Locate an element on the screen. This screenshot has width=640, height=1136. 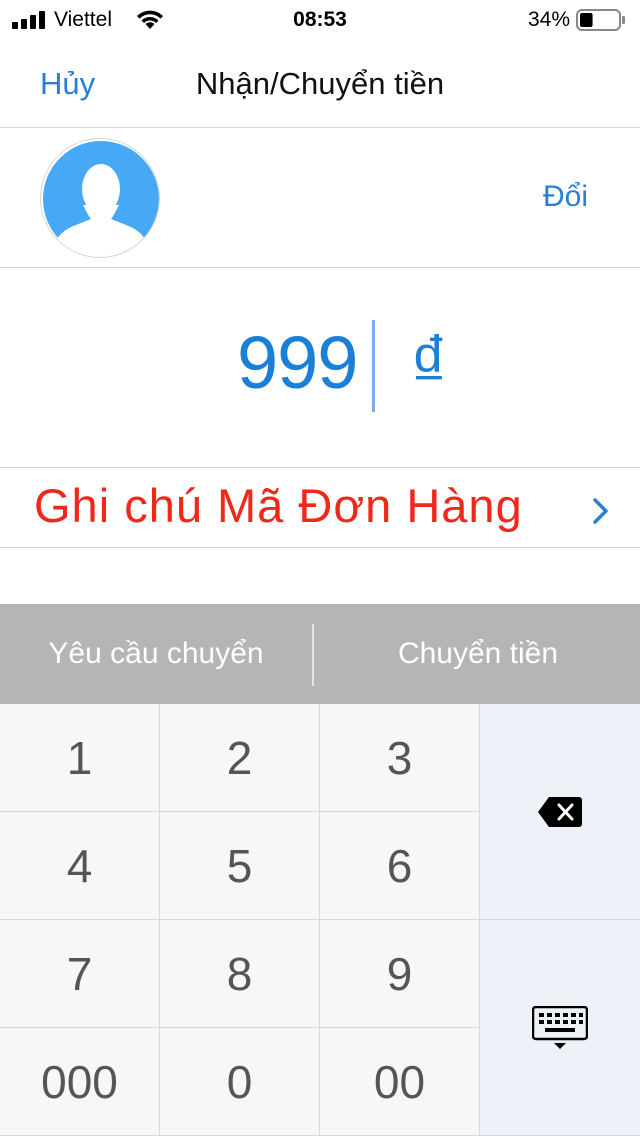
recipient-row: Đổi is located at coordinates (320, 198).